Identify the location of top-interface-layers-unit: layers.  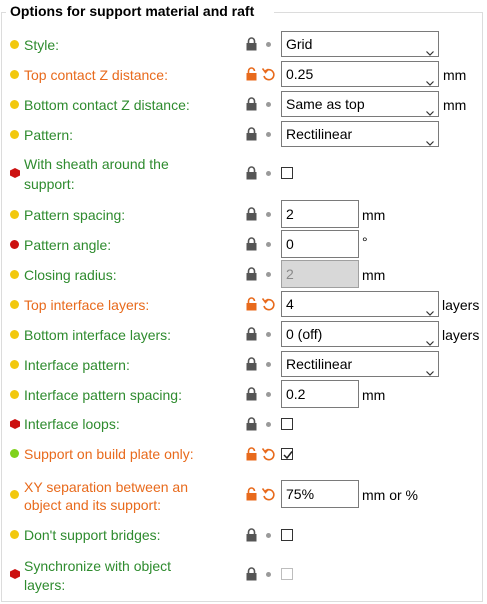
(461, 305).